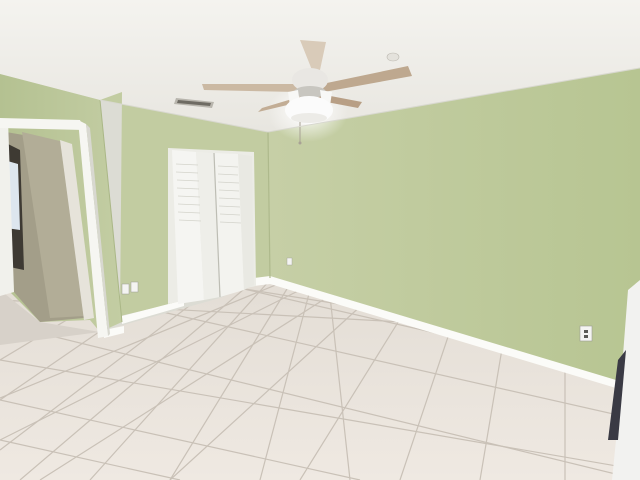 This screenshot has height=480, width=640. What do you see at coordinates (393, 57) in the screenshot?
I see `smoke-detector` at bounding box center [393, 57].